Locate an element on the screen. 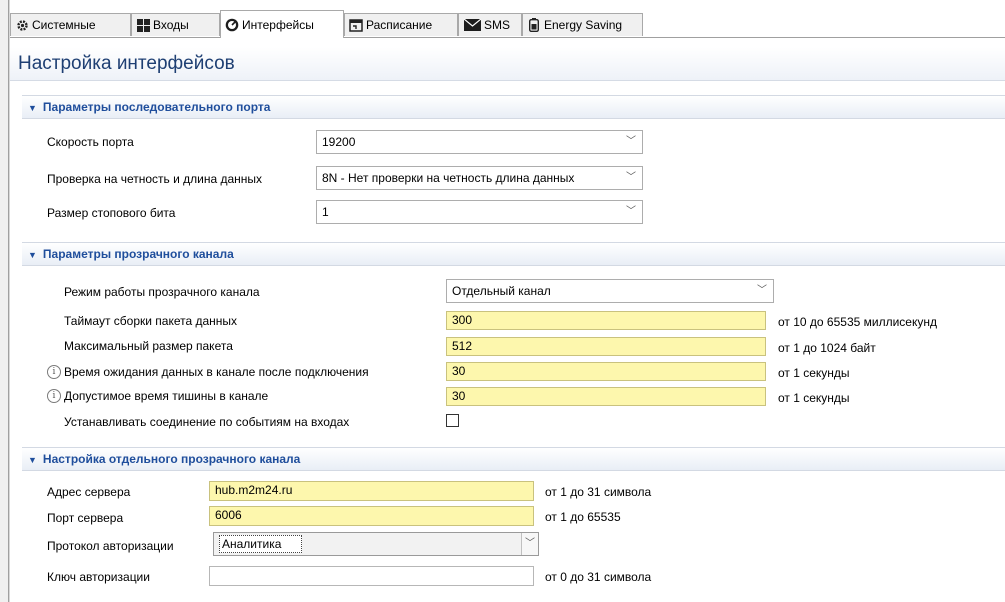  events-connect-checkbox is located at coordinates (452, 420).